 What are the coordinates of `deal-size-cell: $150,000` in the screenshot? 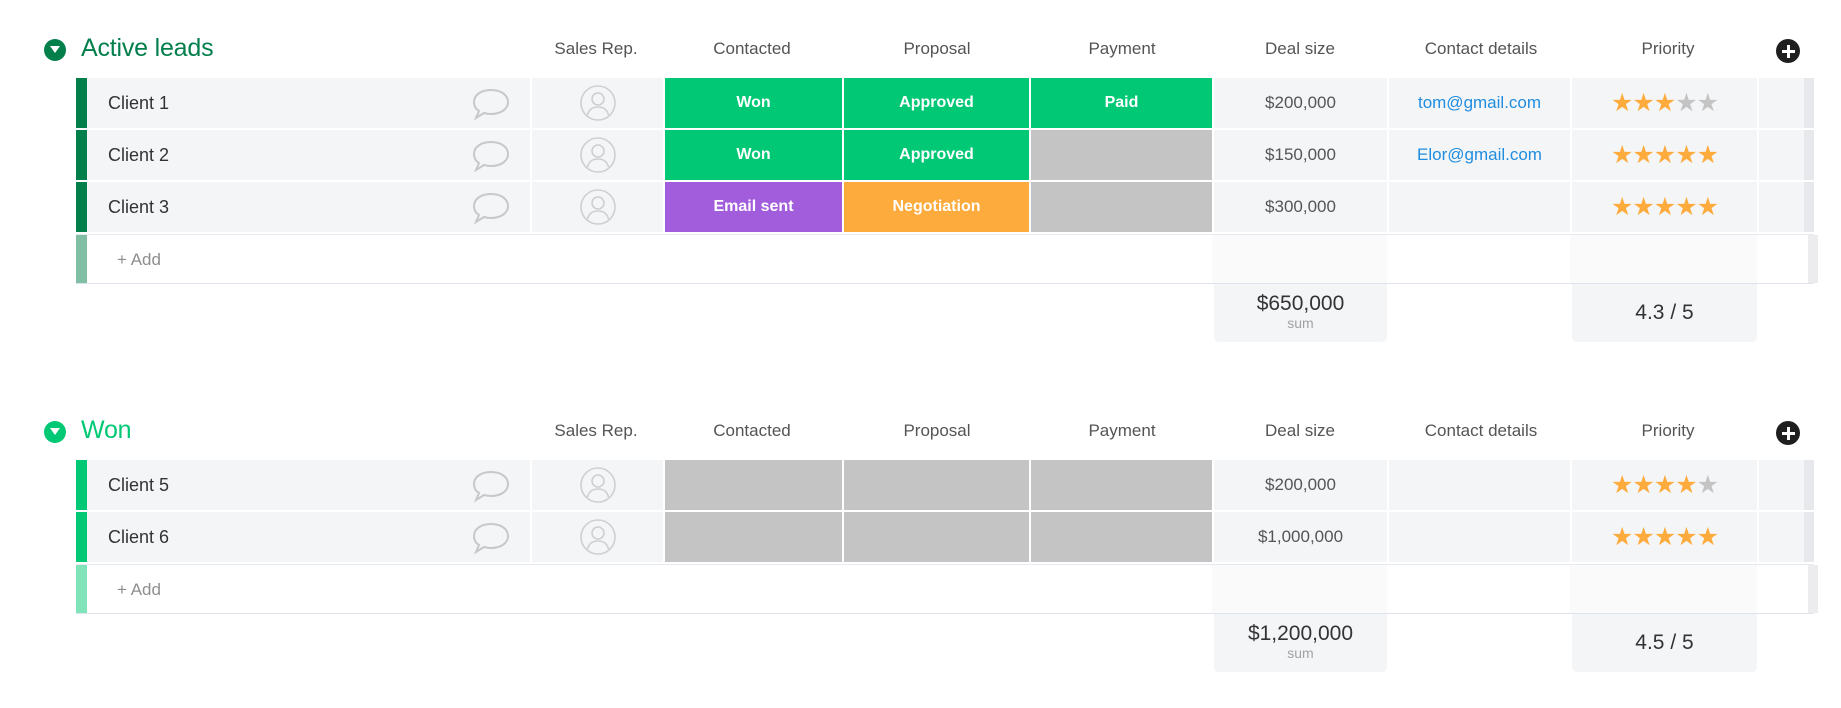 It's located at (1299, 155).